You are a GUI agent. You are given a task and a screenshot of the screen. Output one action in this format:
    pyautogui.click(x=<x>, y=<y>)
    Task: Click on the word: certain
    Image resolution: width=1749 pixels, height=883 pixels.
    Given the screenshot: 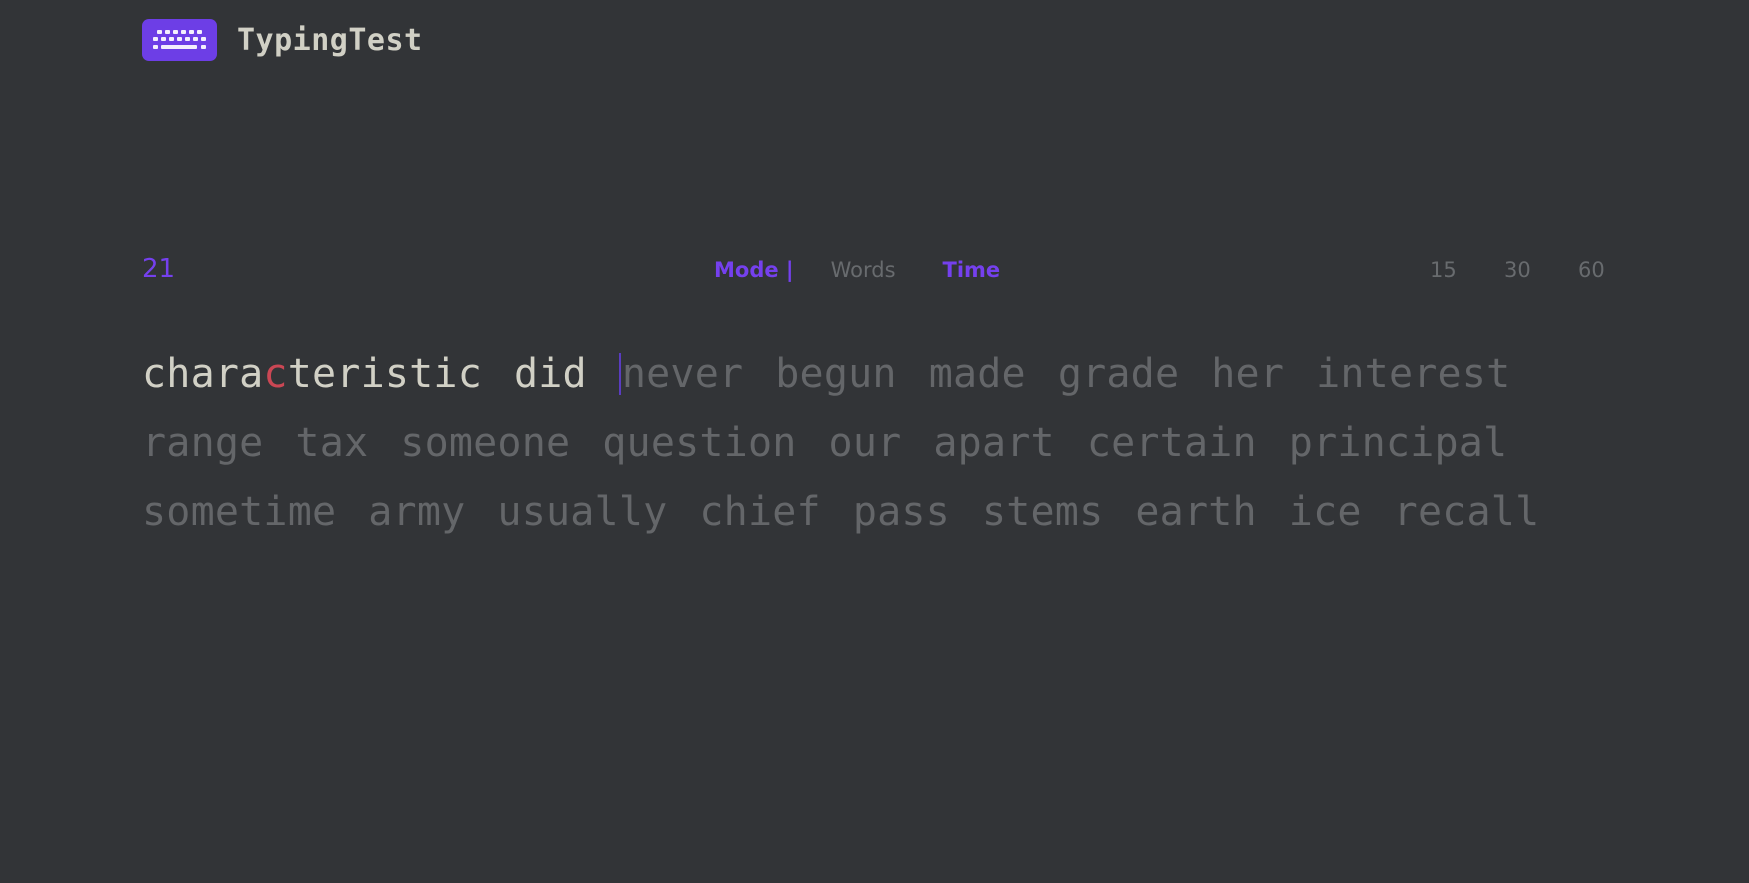 What is the action you would take?
    pyautogui.click(x=1171, y=443)
    